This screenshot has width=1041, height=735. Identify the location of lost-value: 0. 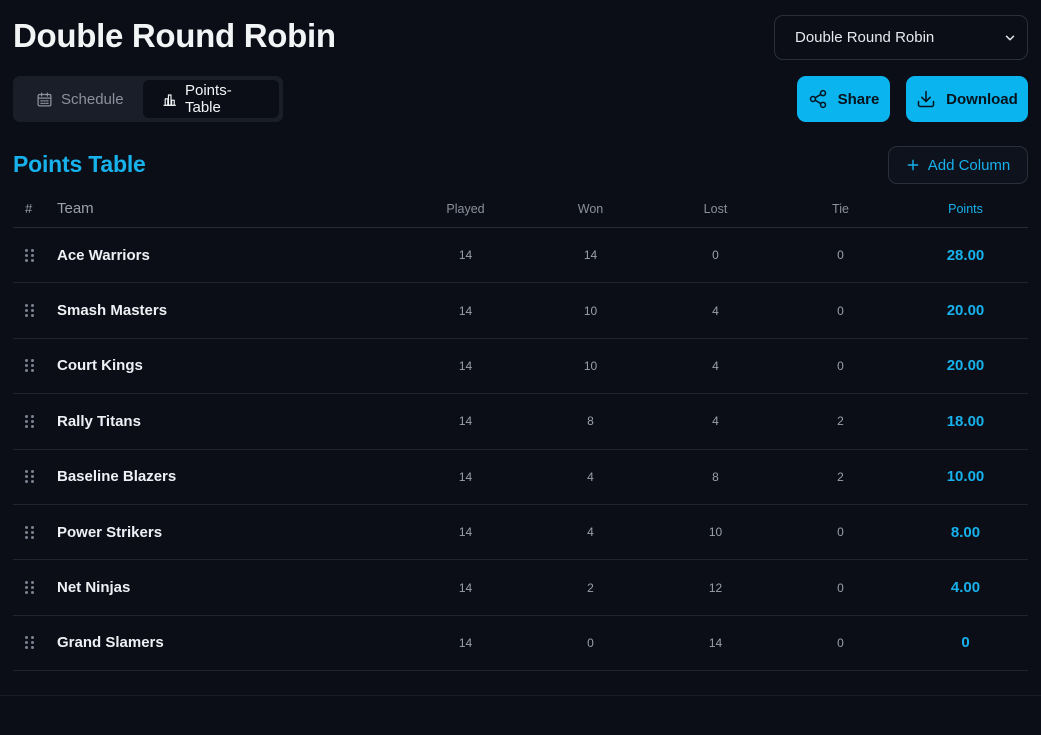
(715, 255).